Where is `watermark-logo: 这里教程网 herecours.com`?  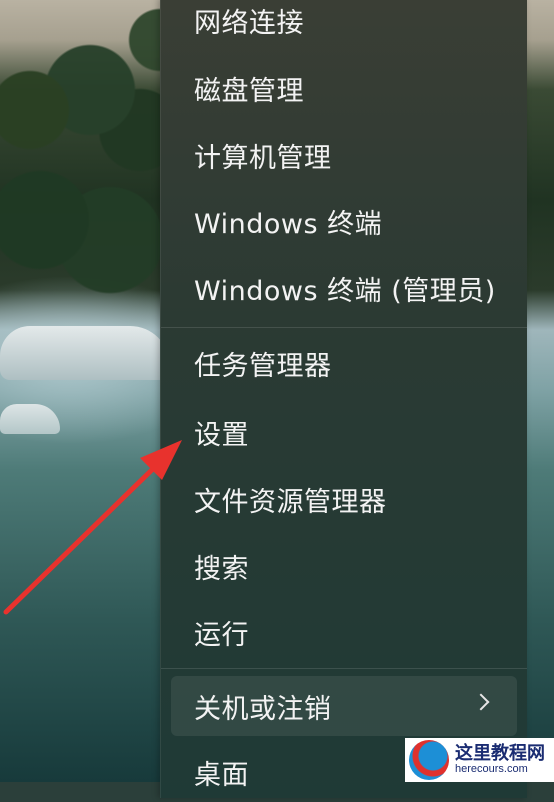
watermark-logo: 这里教程网 herecours.com is located at coordinates (479, 760).